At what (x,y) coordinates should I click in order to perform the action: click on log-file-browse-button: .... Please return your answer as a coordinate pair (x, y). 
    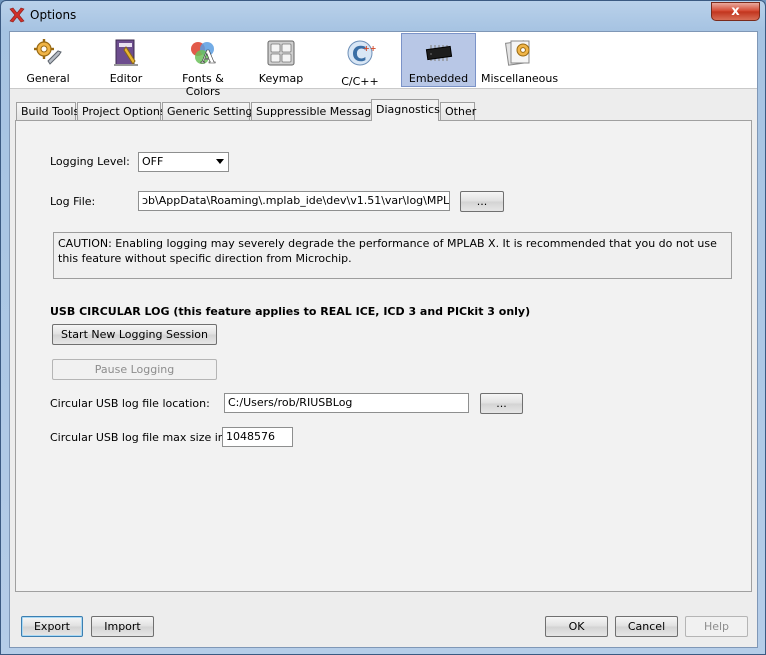
    Looking at the image, I should click on (482, 201).